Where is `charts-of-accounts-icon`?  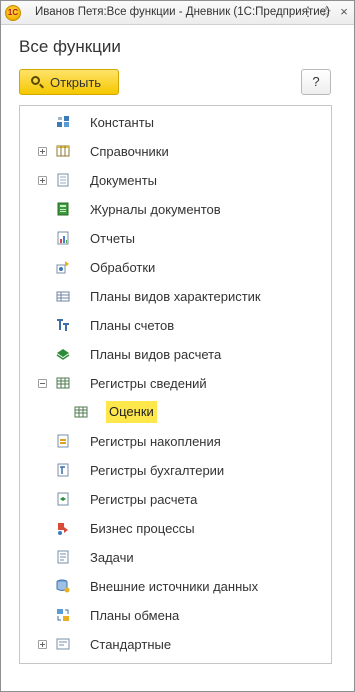
charts-of-accounts-icon is located at coordinates (63, 325).